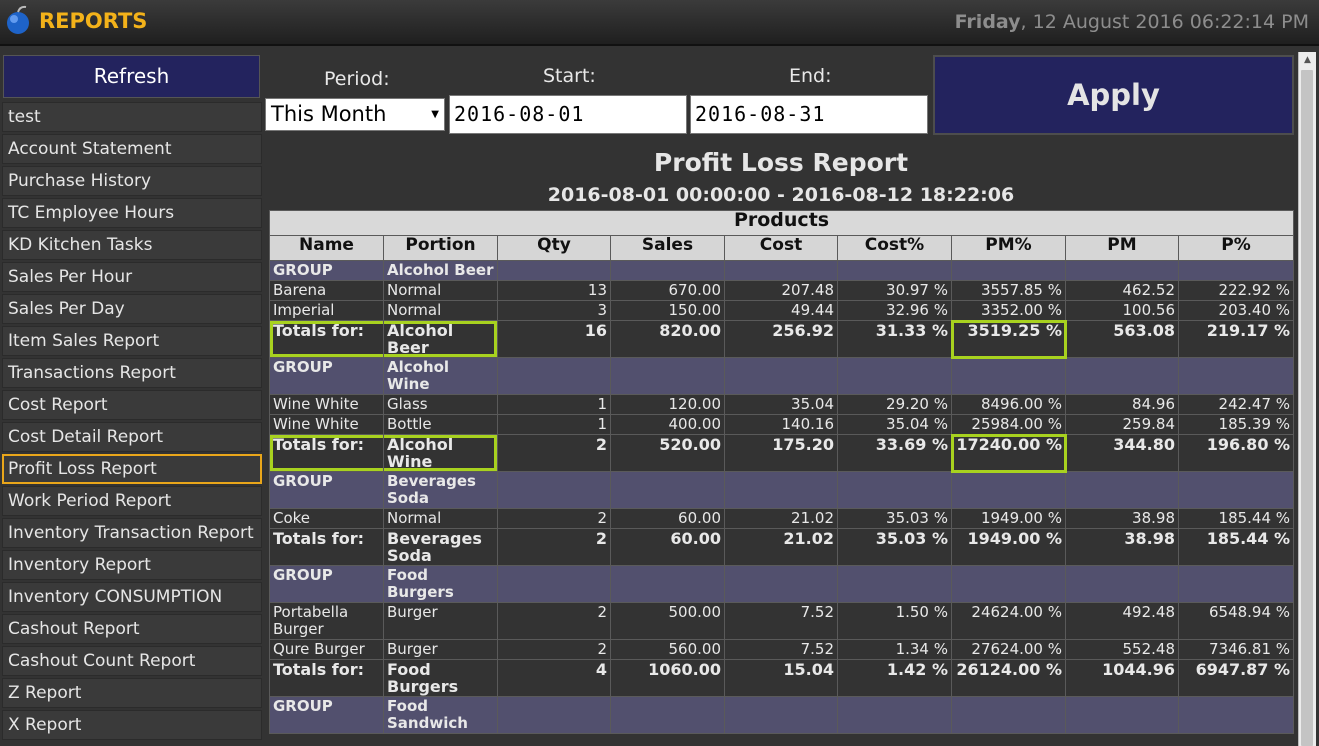 The image size is (1319, 746). Describe the element at coordinates (326, 518) in the screenshot. I see `cell-name: Coke` at that location.